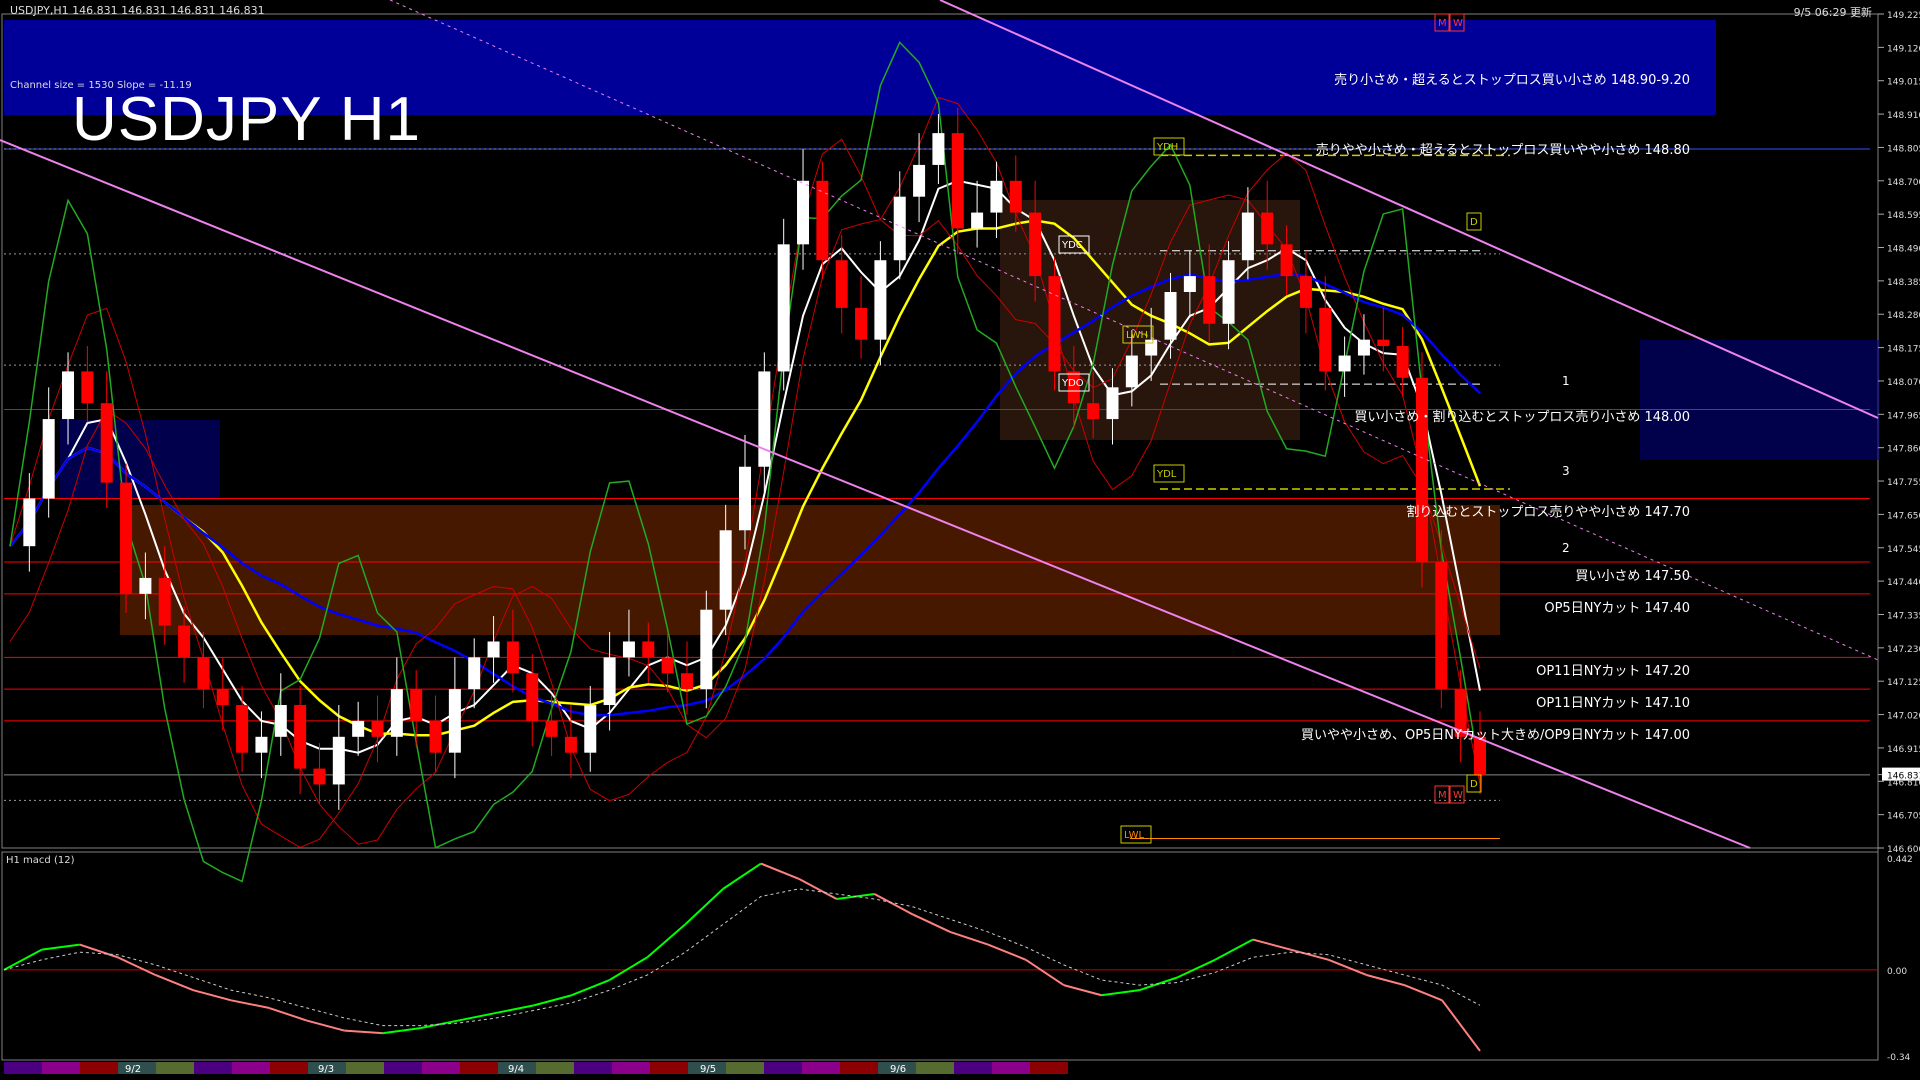  Describe the element at coordinates (1903, 183) in the screenshot. I see `price-axis-label: 148.700` at that location.